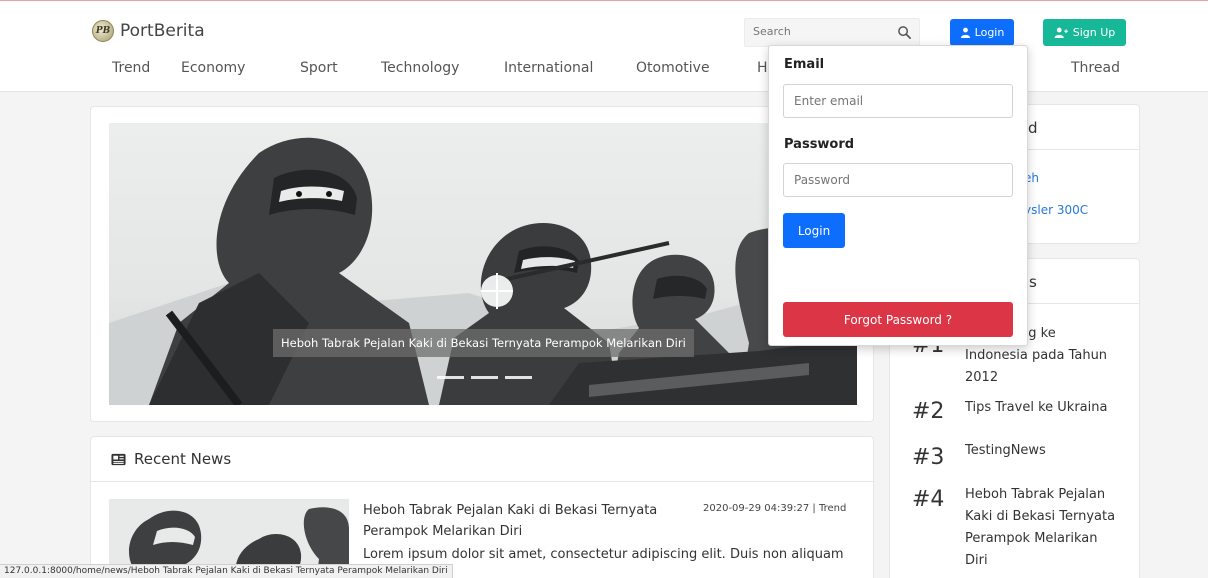  What do you see at coordinates (1056, 210) in the screenshot?
I see `sidebar-featured-link-2: ysler 300C` at bounding box center [1056, 210].